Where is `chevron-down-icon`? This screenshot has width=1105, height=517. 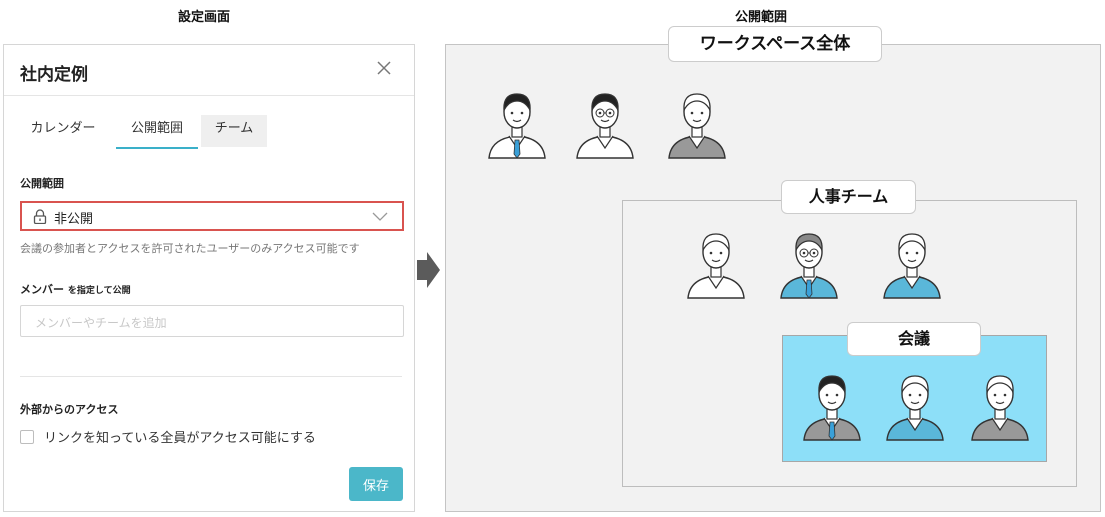 chevron-down-icon is located at coordinates (380, 216).